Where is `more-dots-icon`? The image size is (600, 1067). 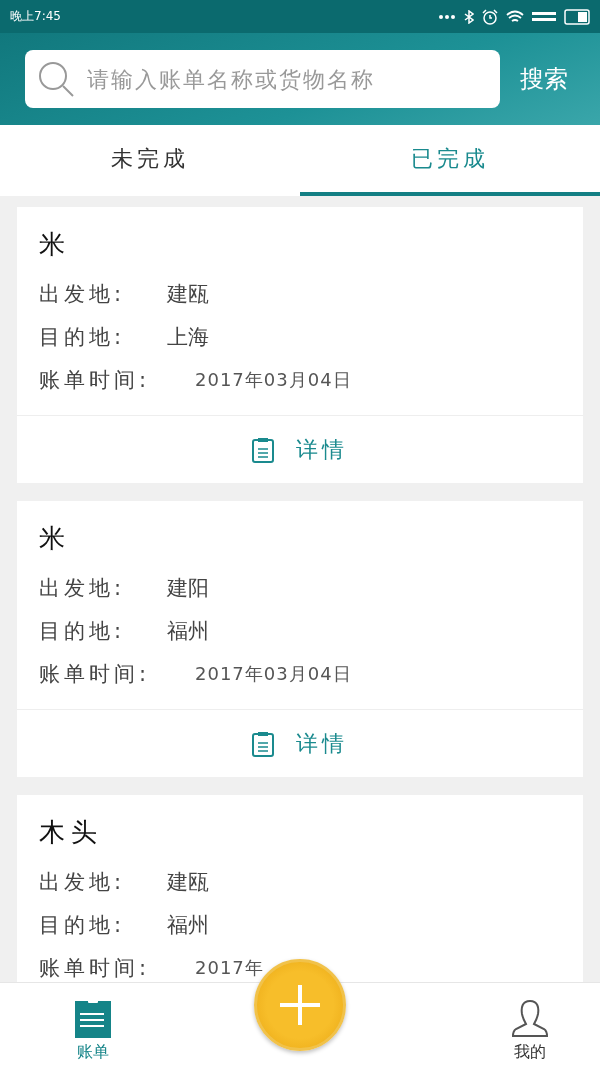
more-dots-icon is located at coordinates (447, 16).